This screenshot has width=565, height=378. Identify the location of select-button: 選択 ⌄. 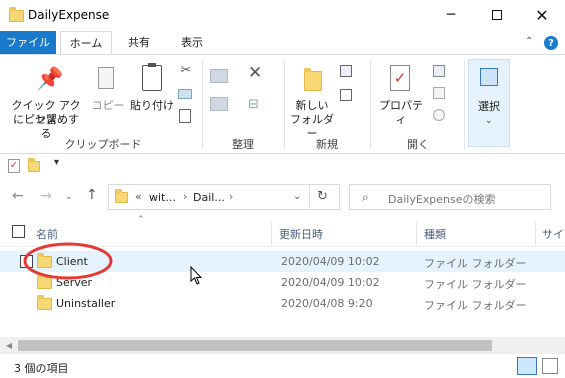
(489, 103).